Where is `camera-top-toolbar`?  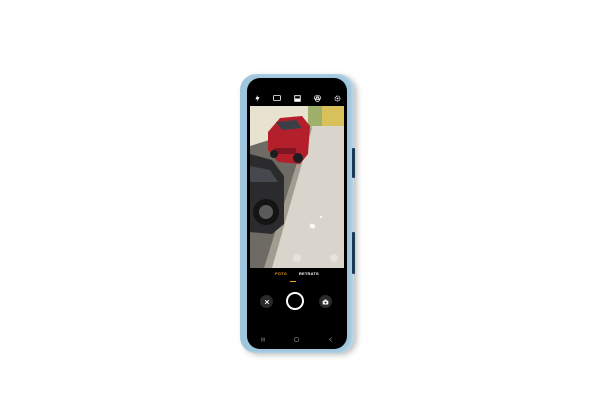
camera-top-toolbar is located at coordinates (297, 98).